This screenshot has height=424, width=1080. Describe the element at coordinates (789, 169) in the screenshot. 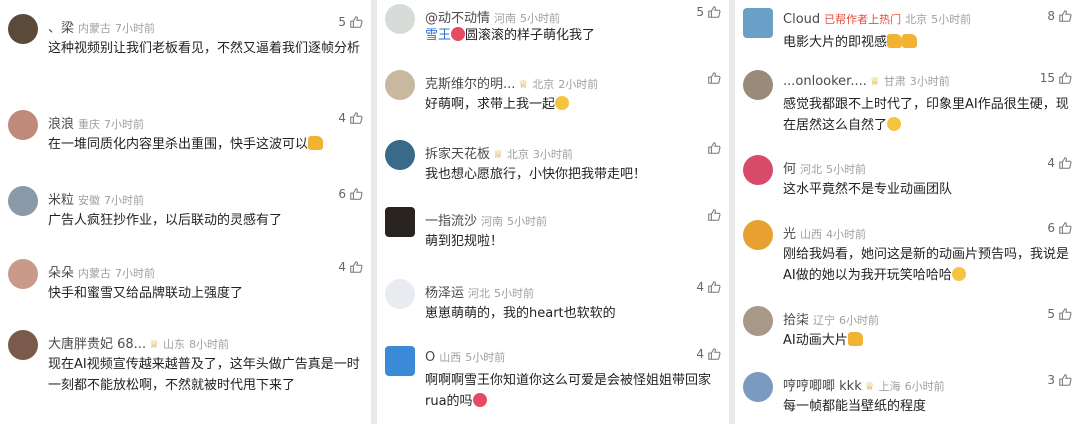

I see `commenter-name: 何` at that location.